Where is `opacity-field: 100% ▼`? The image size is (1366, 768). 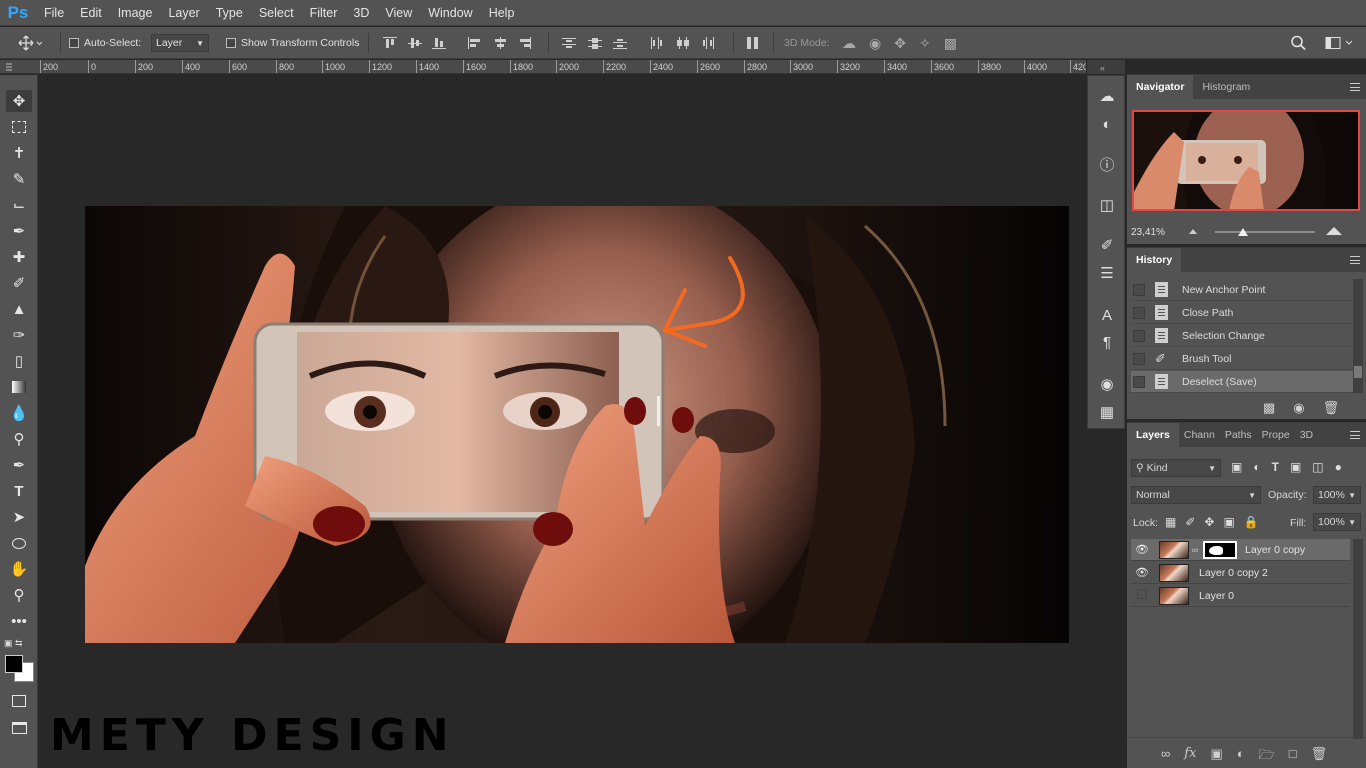 opacity-field: 100% ▼ is located at coordinates (1337, 495).